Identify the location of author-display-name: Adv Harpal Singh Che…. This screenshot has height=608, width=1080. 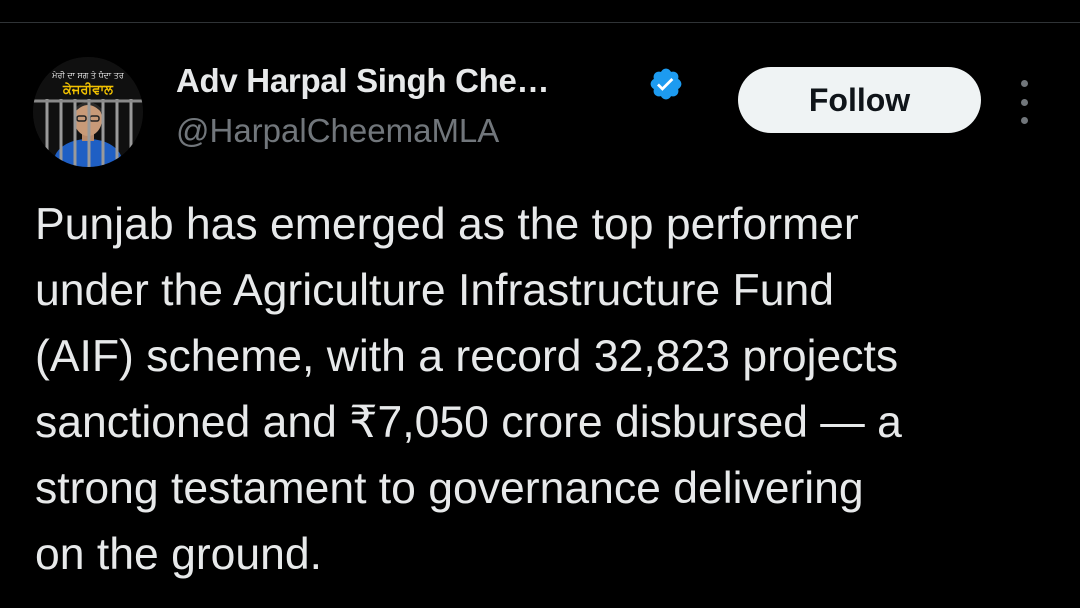
(363, 81).